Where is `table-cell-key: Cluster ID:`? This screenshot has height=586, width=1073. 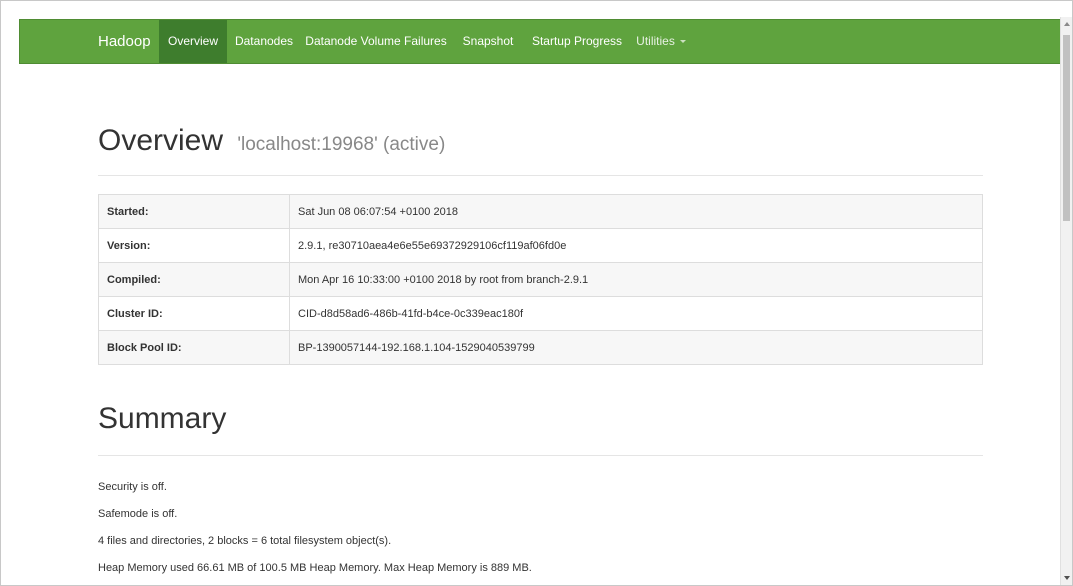
table-cell-key: Cluster ID: is located at coordinates (194, 313).